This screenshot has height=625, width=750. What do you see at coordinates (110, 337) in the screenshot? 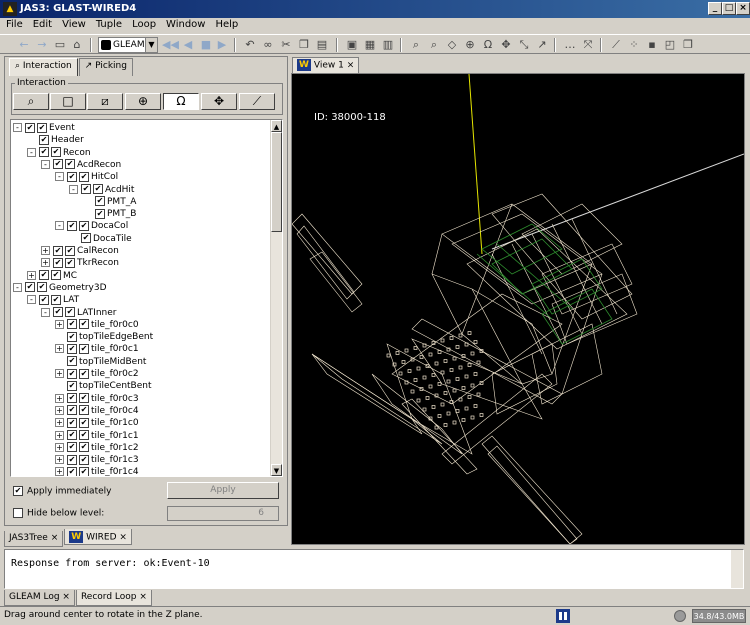
I see `tree-row: ✔ topTileEdgeBent` at bounding box center [110, 337].